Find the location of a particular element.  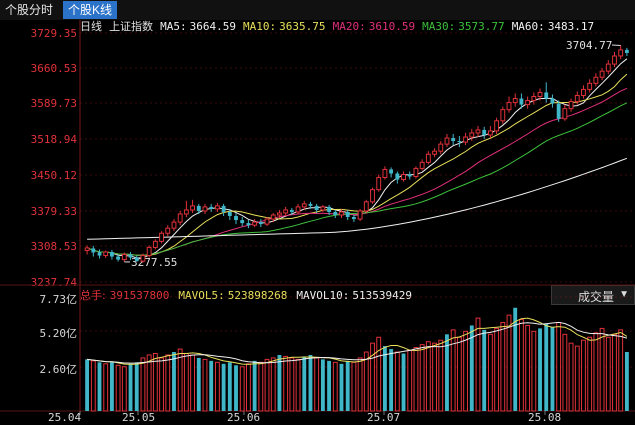

price-tick: 3518.94 is located at coordinates (53, 139).